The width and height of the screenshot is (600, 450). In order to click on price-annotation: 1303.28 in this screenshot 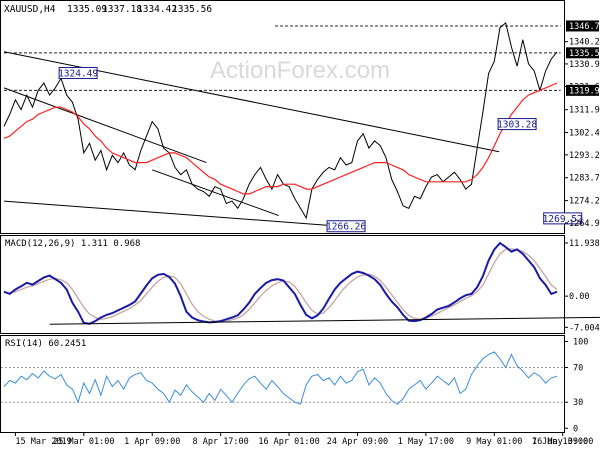, I will do `click(517, 124)`.